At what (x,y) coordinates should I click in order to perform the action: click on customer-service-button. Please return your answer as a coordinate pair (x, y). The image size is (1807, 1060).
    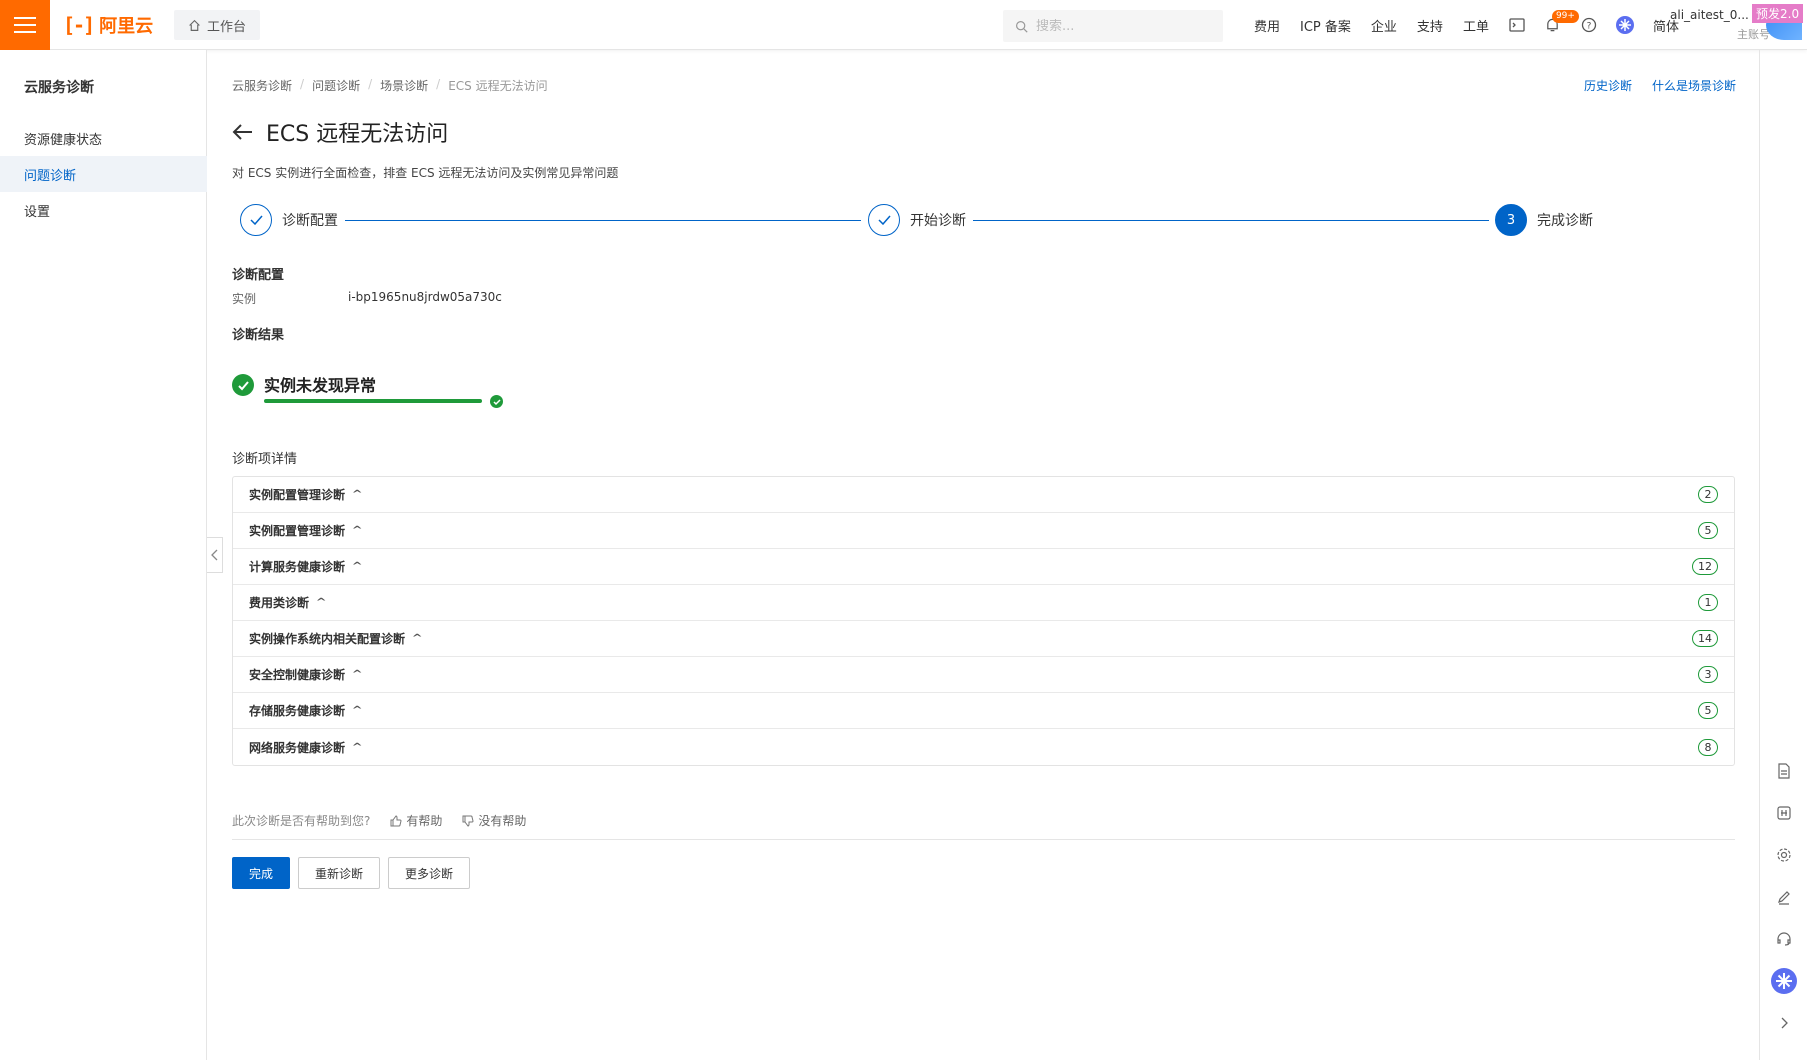
    Looking at the image, I should click on (1784, 939).